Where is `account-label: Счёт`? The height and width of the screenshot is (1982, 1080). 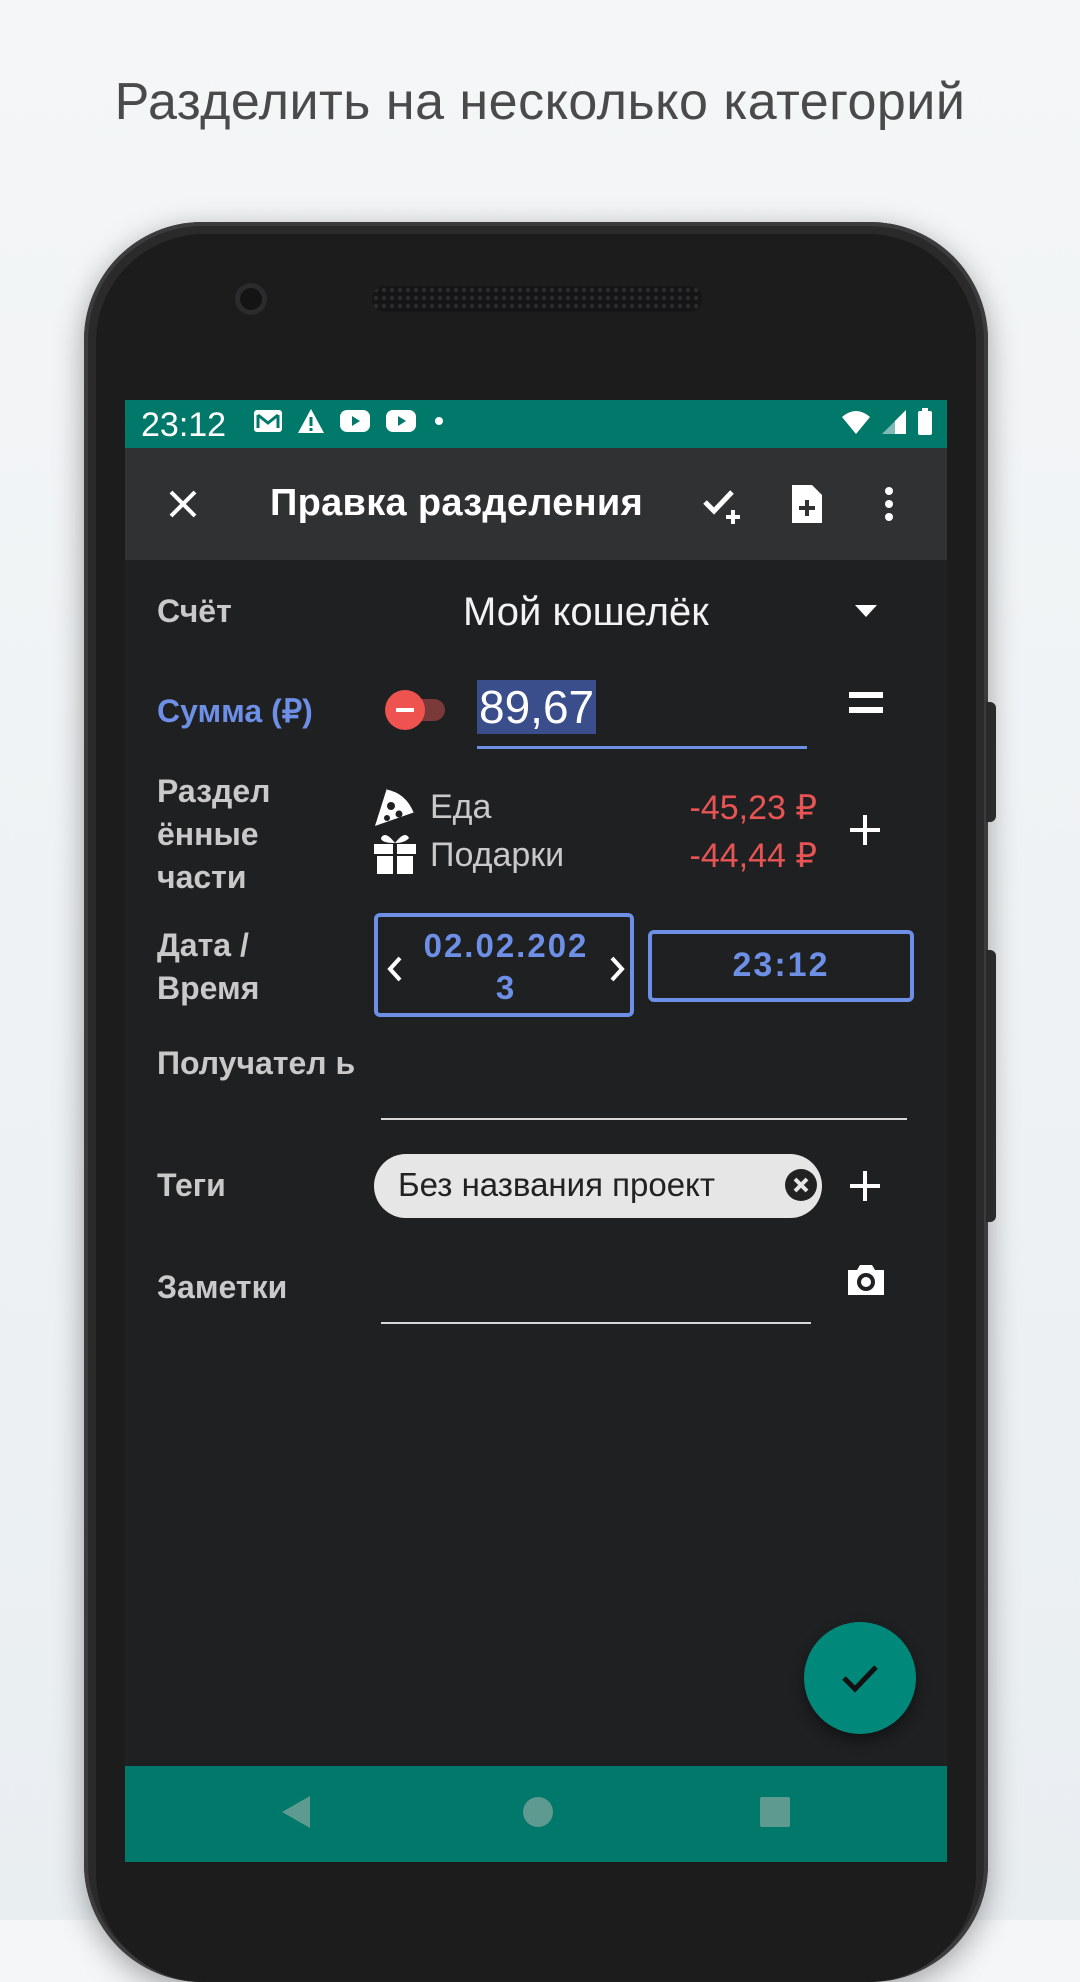
account-label: Счёт is located at coordinates (194, 611).